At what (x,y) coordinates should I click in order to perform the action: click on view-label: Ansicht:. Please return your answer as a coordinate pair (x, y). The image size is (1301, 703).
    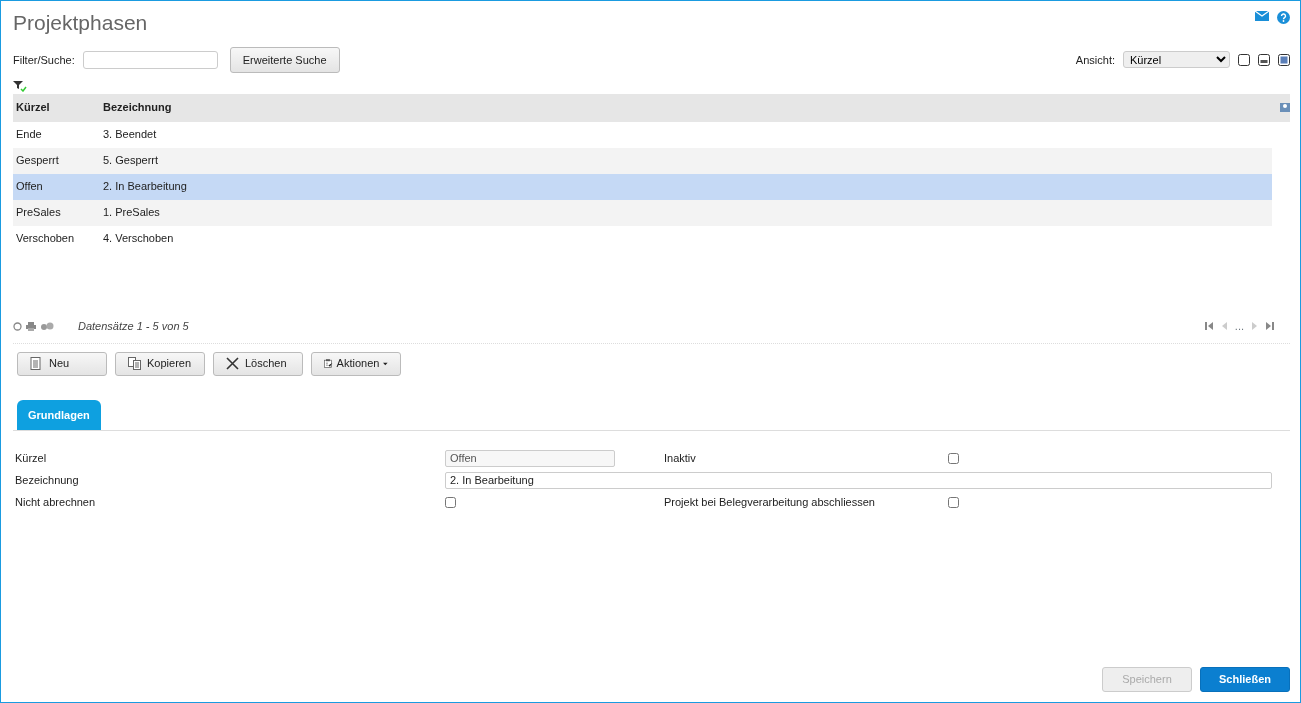
    Looking at the image, I should click on (1095, 60).